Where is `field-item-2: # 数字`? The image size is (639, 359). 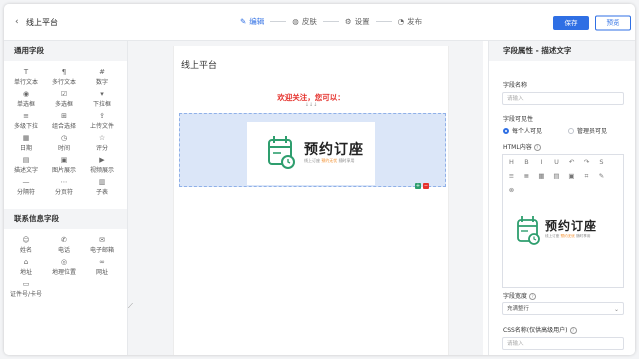 field-item-2: # 数字 is located at coordinates (102, 76).